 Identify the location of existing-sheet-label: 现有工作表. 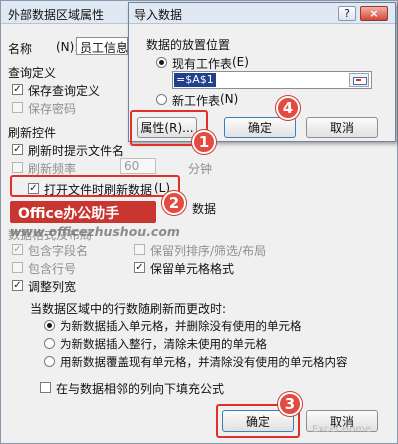
(202, 64).